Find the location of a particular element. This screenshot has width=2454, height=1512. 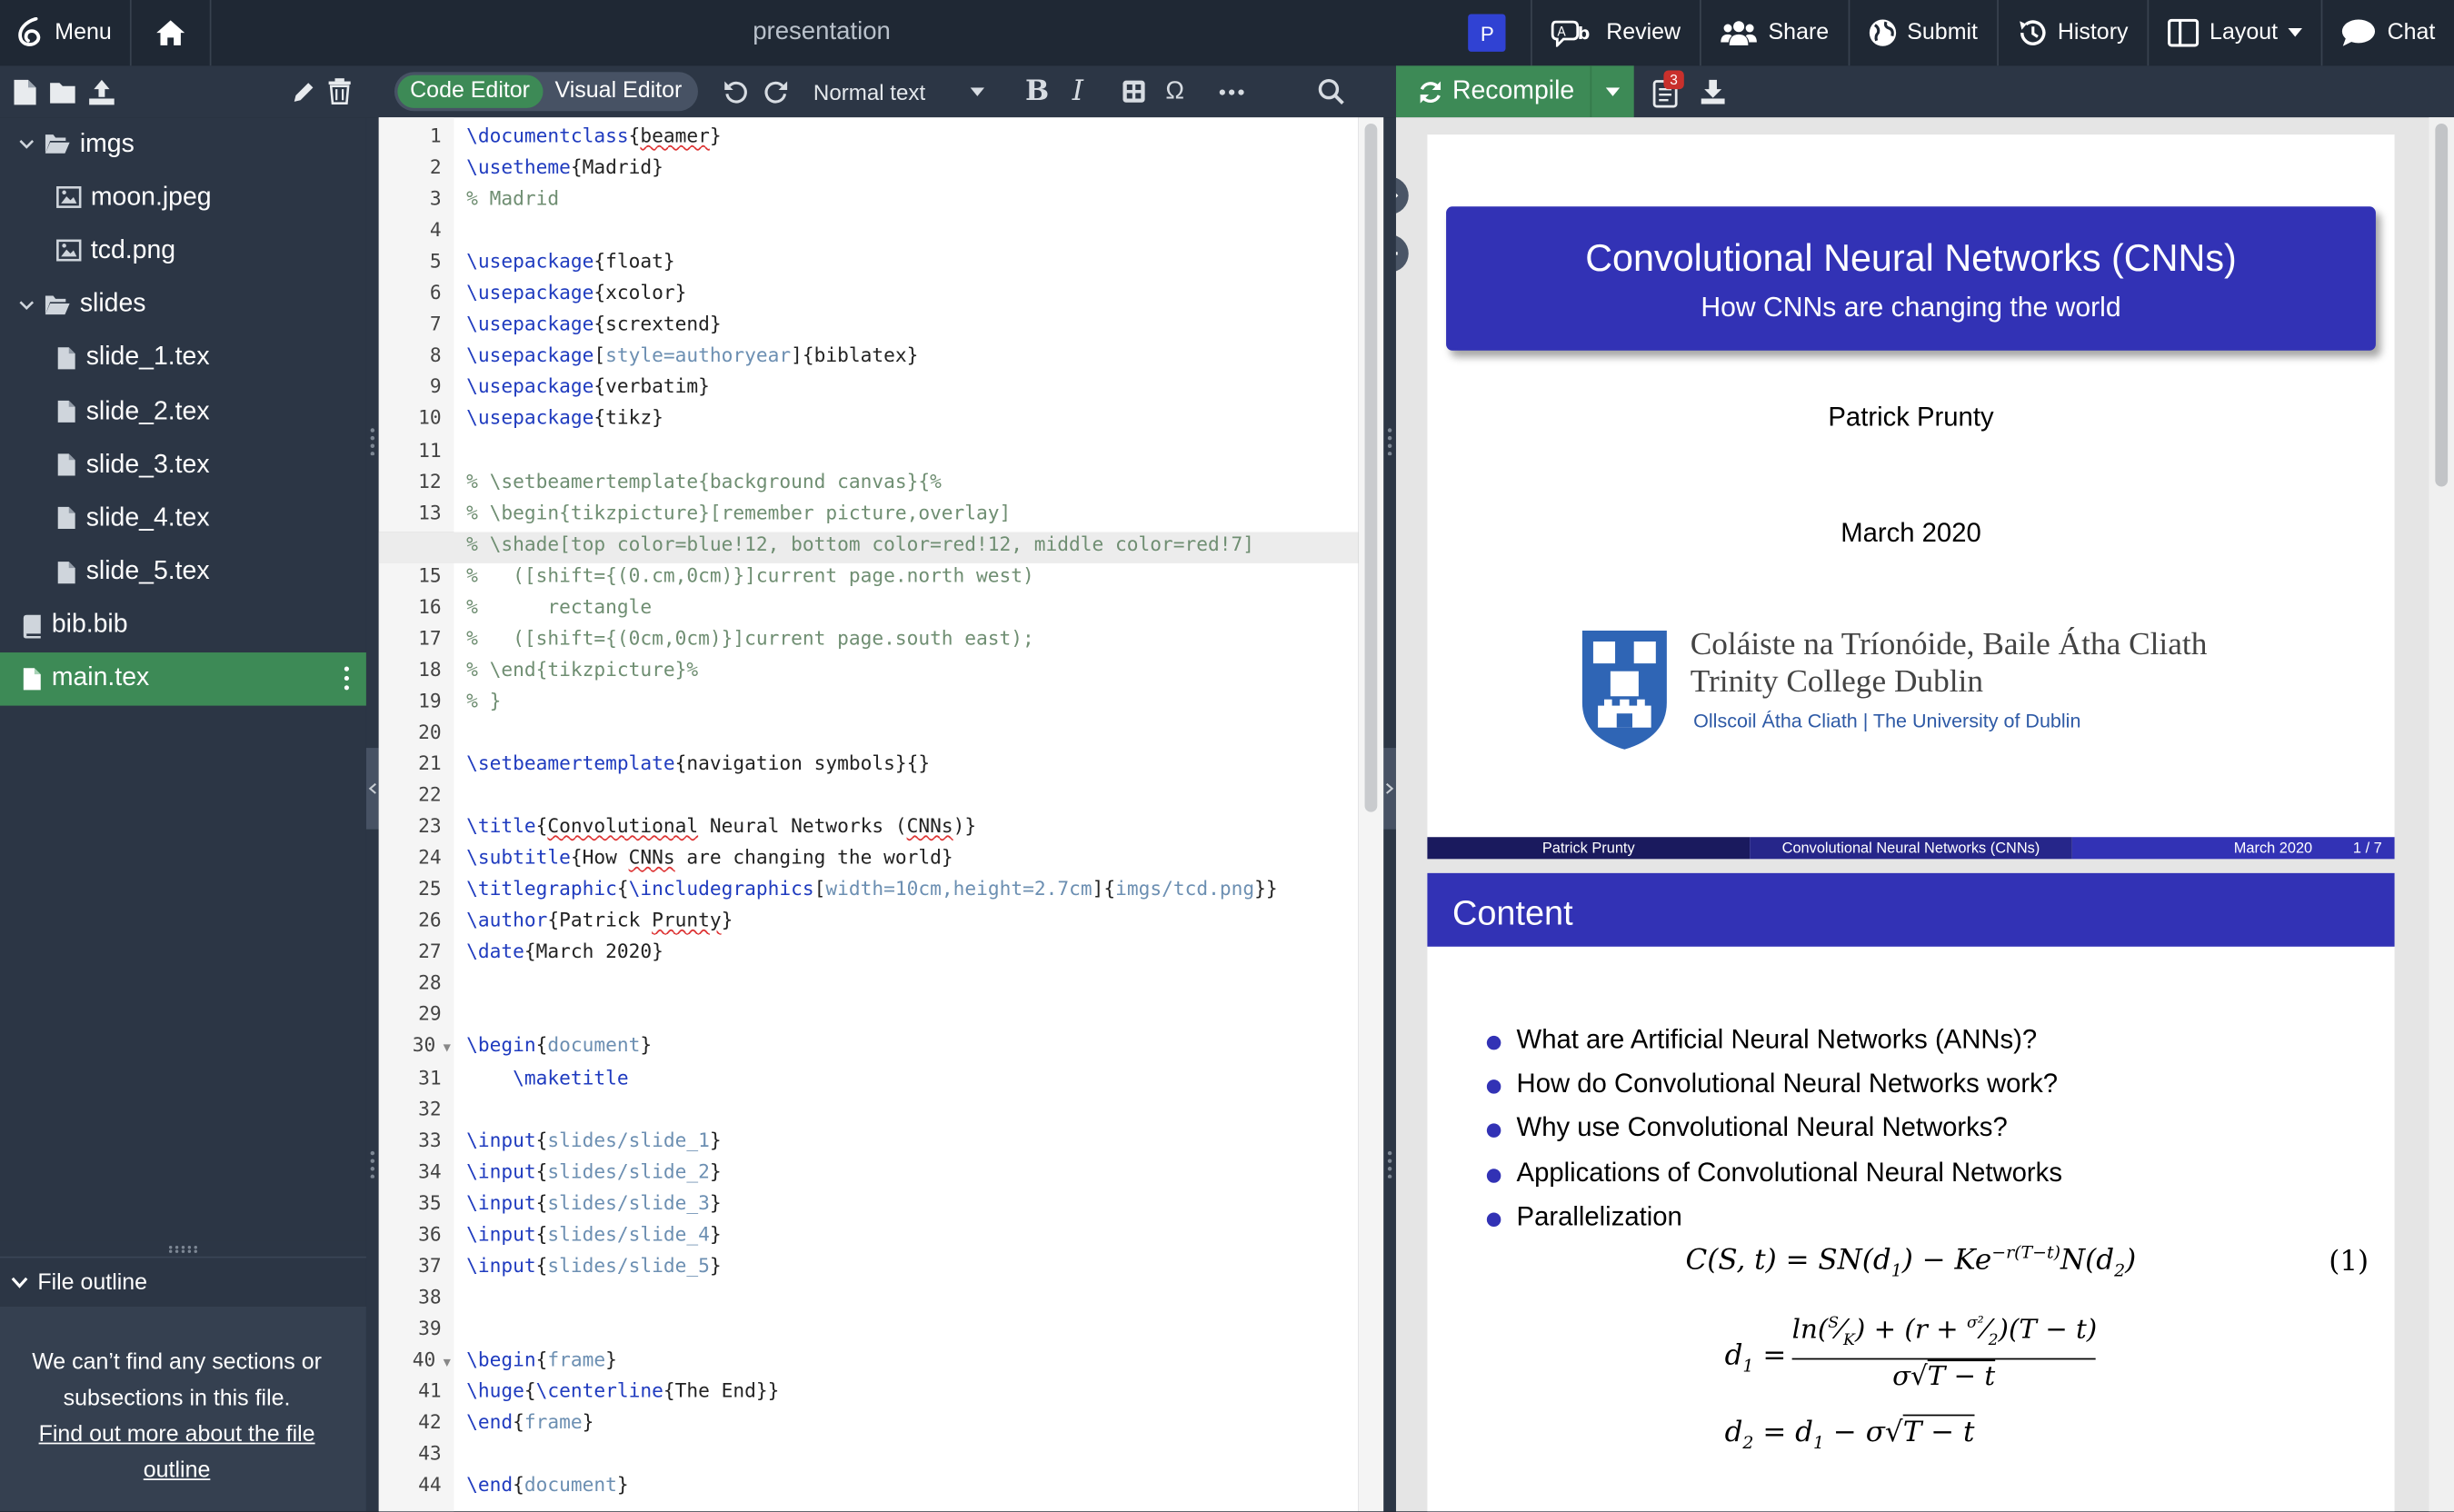

line-number: 18 is located at coordinates (430, 669).